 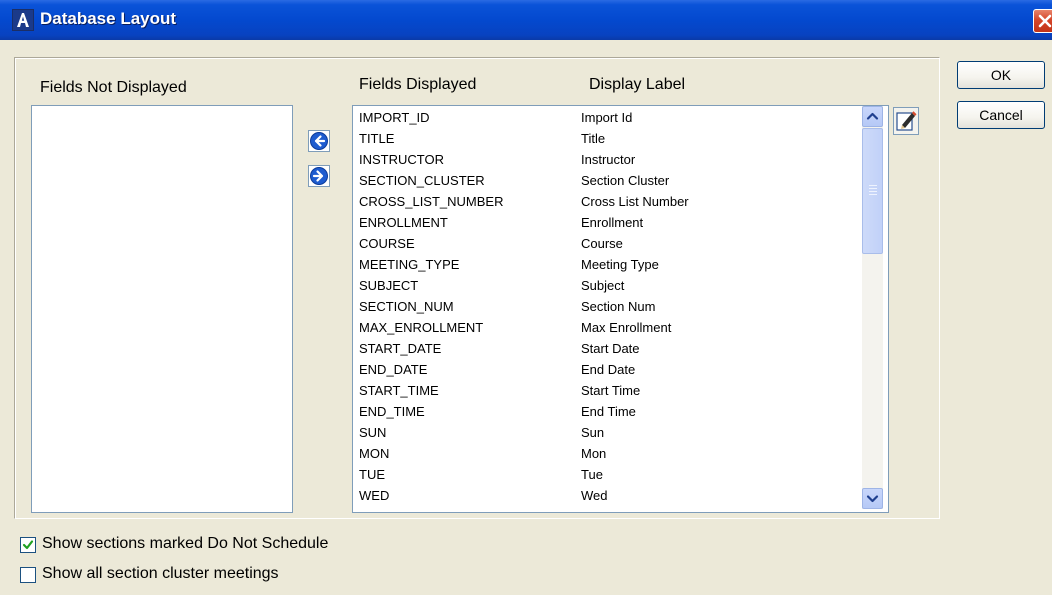 What do you see at coordinates (387, 243) in the screenshot?
I see `field-name-cell: COURSE` at bounding box center [387, 243].